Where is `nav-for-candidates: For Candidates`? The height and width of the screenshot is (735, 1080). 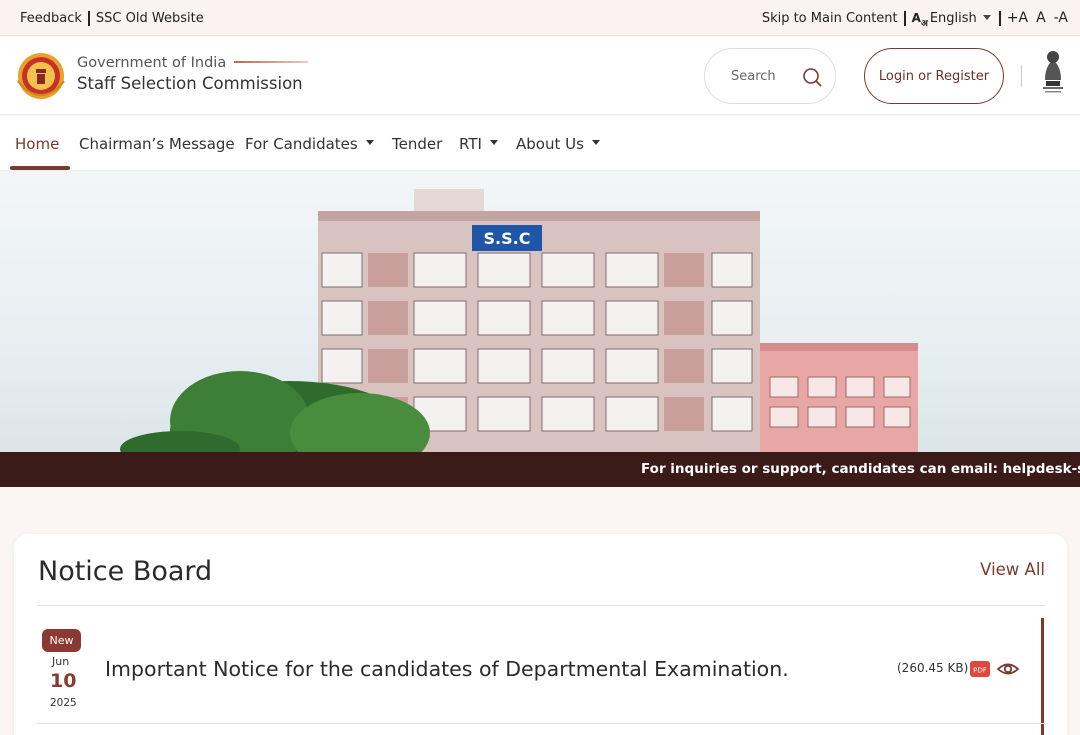 nav-for-candidates: For Candidates is located at coordinates (309, 143).